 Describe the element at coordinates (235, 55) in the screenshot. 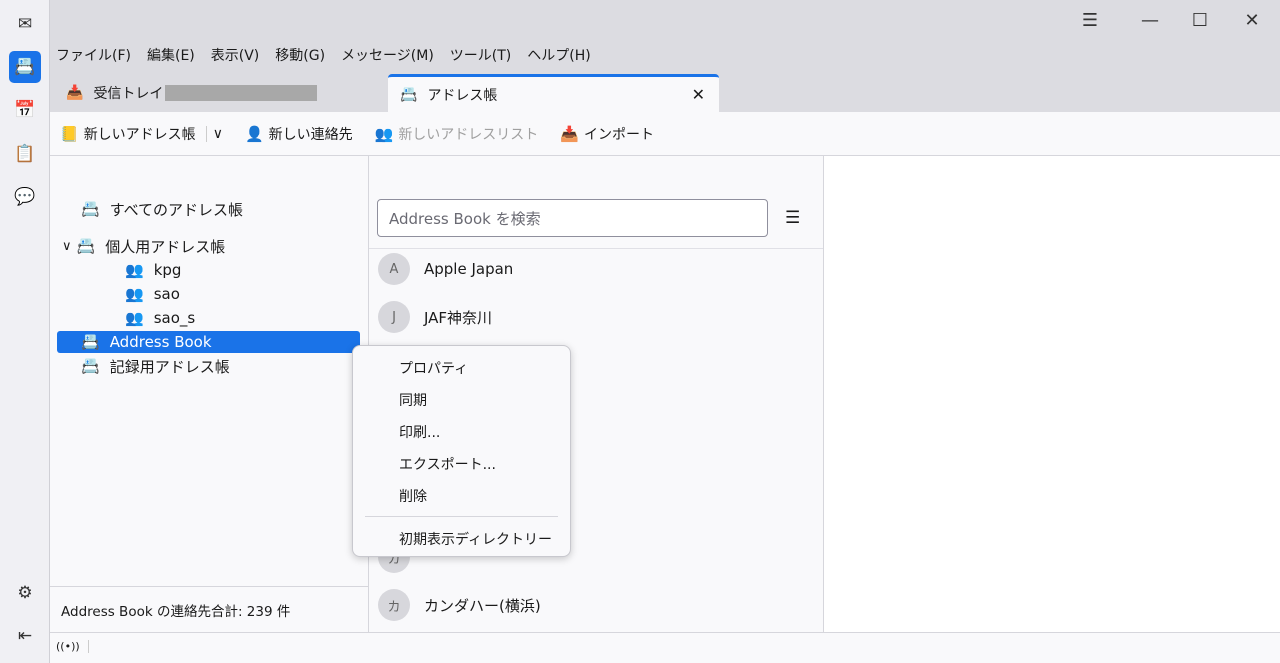

I see `menu-view: 表示(V)` at that location.